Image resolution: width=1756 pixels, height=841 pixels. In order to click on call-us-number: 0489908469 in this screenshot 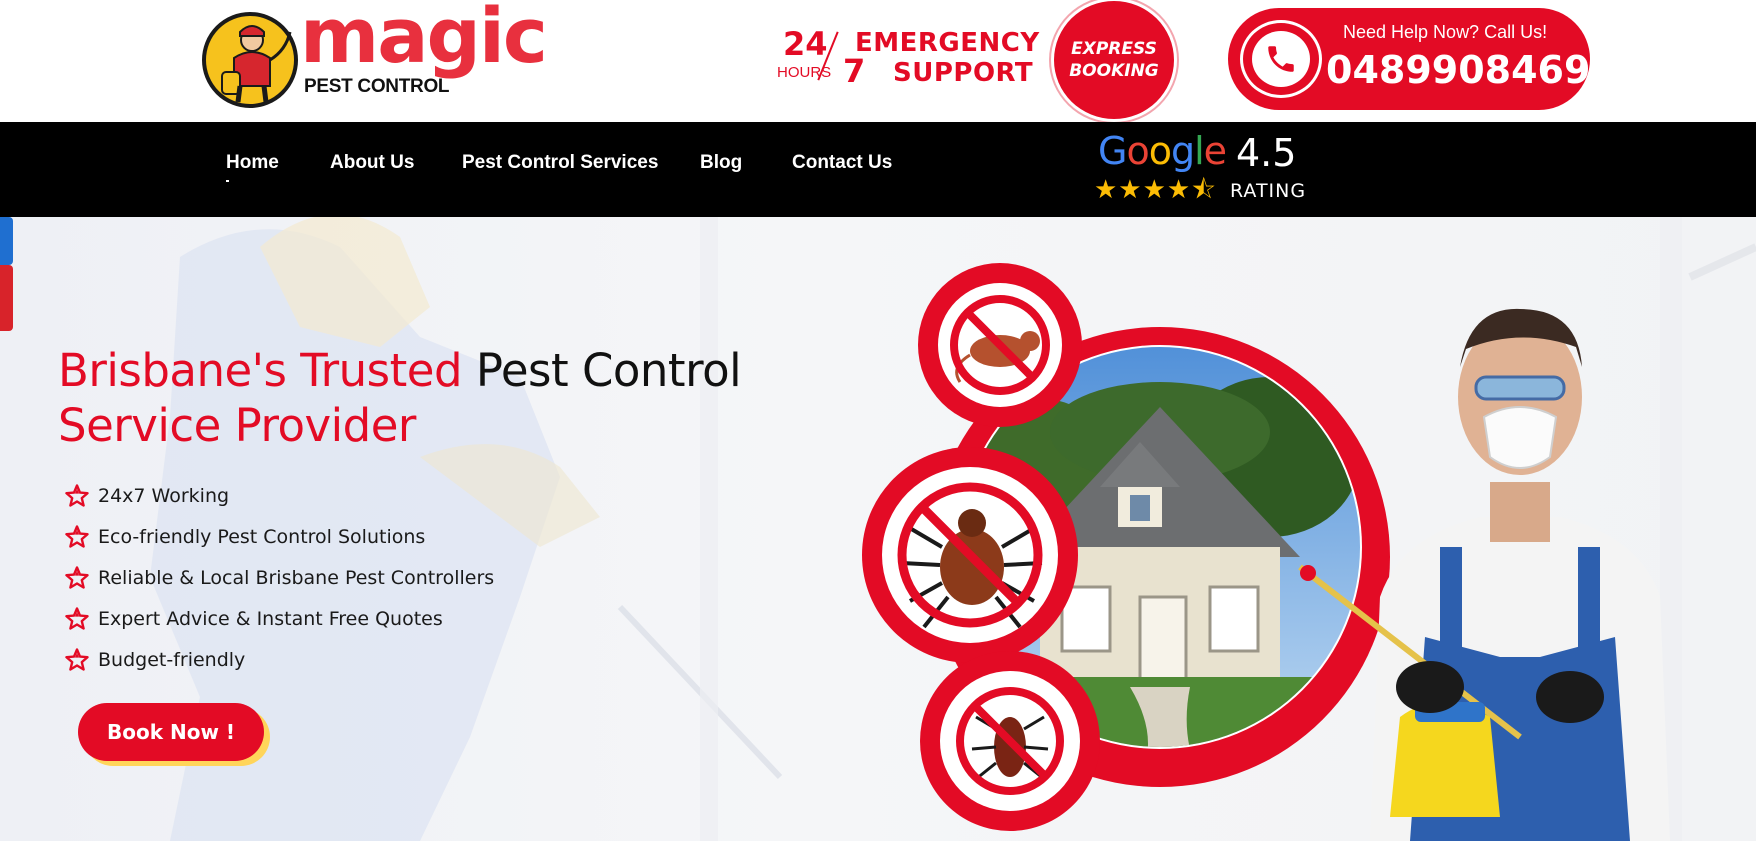, I will do `click(1458, 70)`.